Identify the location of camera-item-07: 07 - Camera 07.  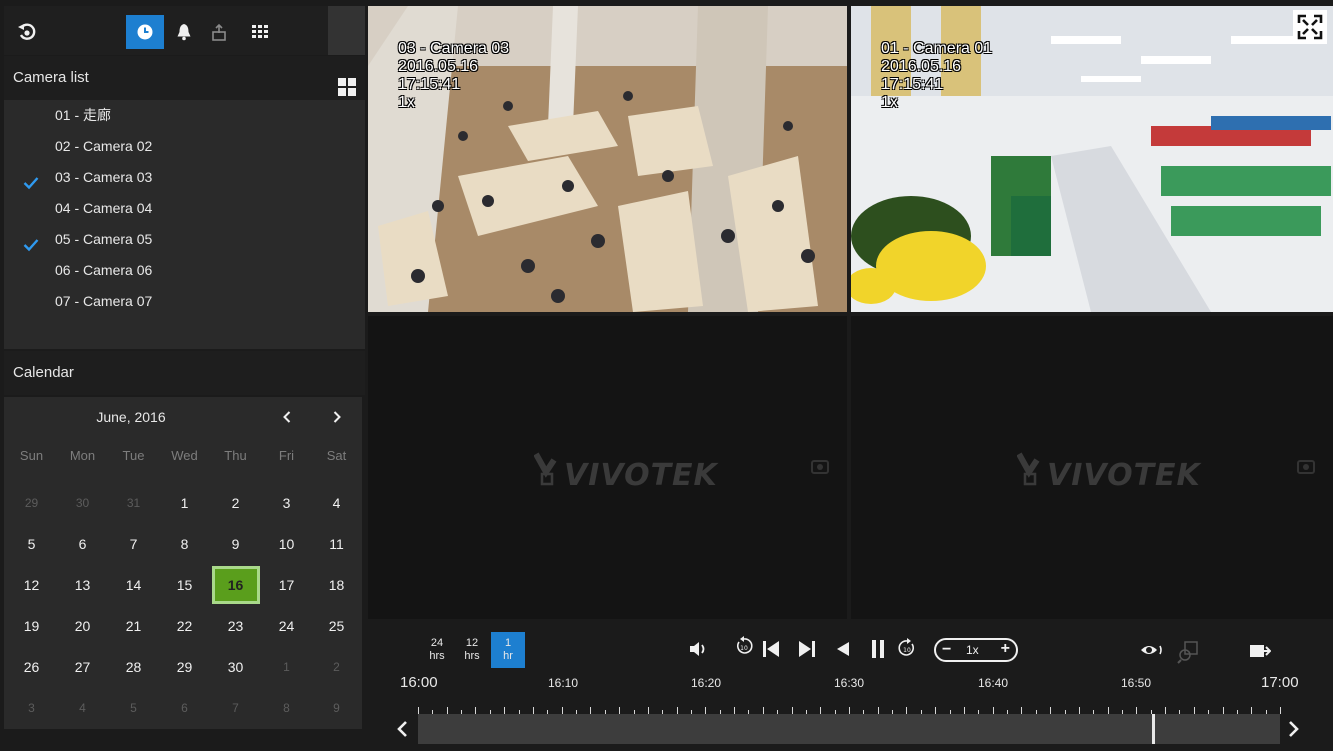
(184, 301).